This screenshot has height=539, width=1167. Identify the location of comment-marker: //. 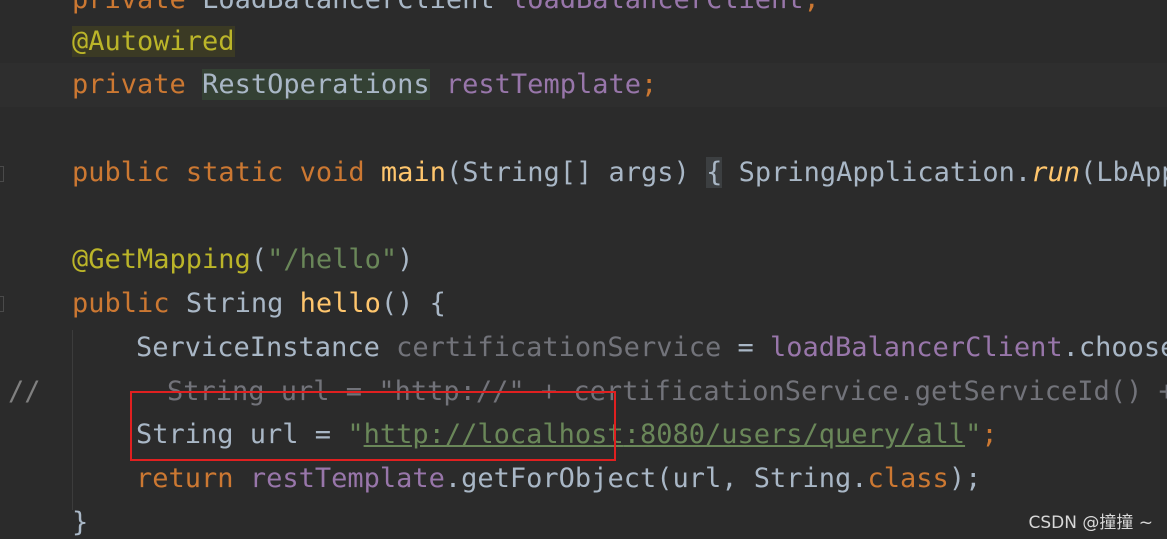
(24, 391).